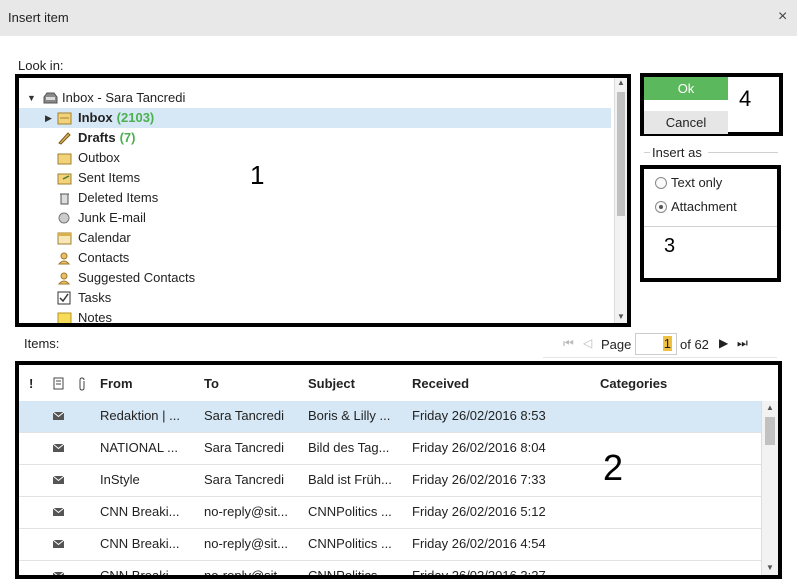 Image resolution: width=797 pixels, height=584 pixels. What do you see at coordinates (31, 383) in the screenshot?
I see `importance-column-header: !` at bounding box center [31, 383].